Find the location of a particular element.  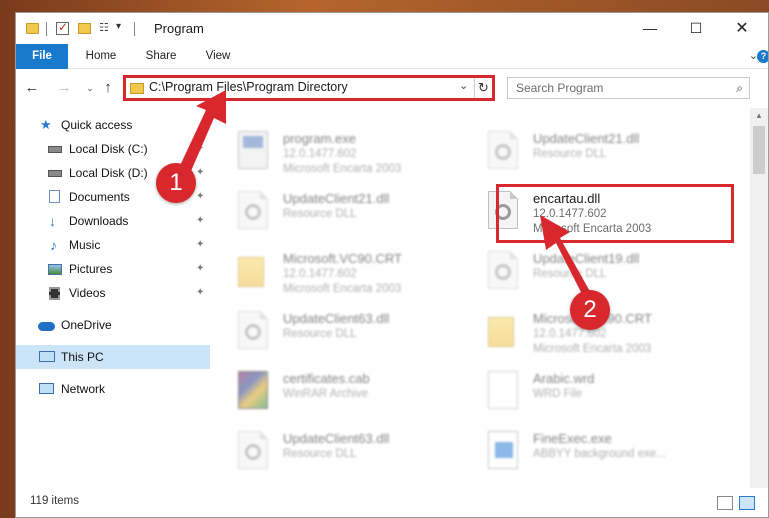

file-item: certificates.cab WinRAR Archive is located at coordinates (330, 393).